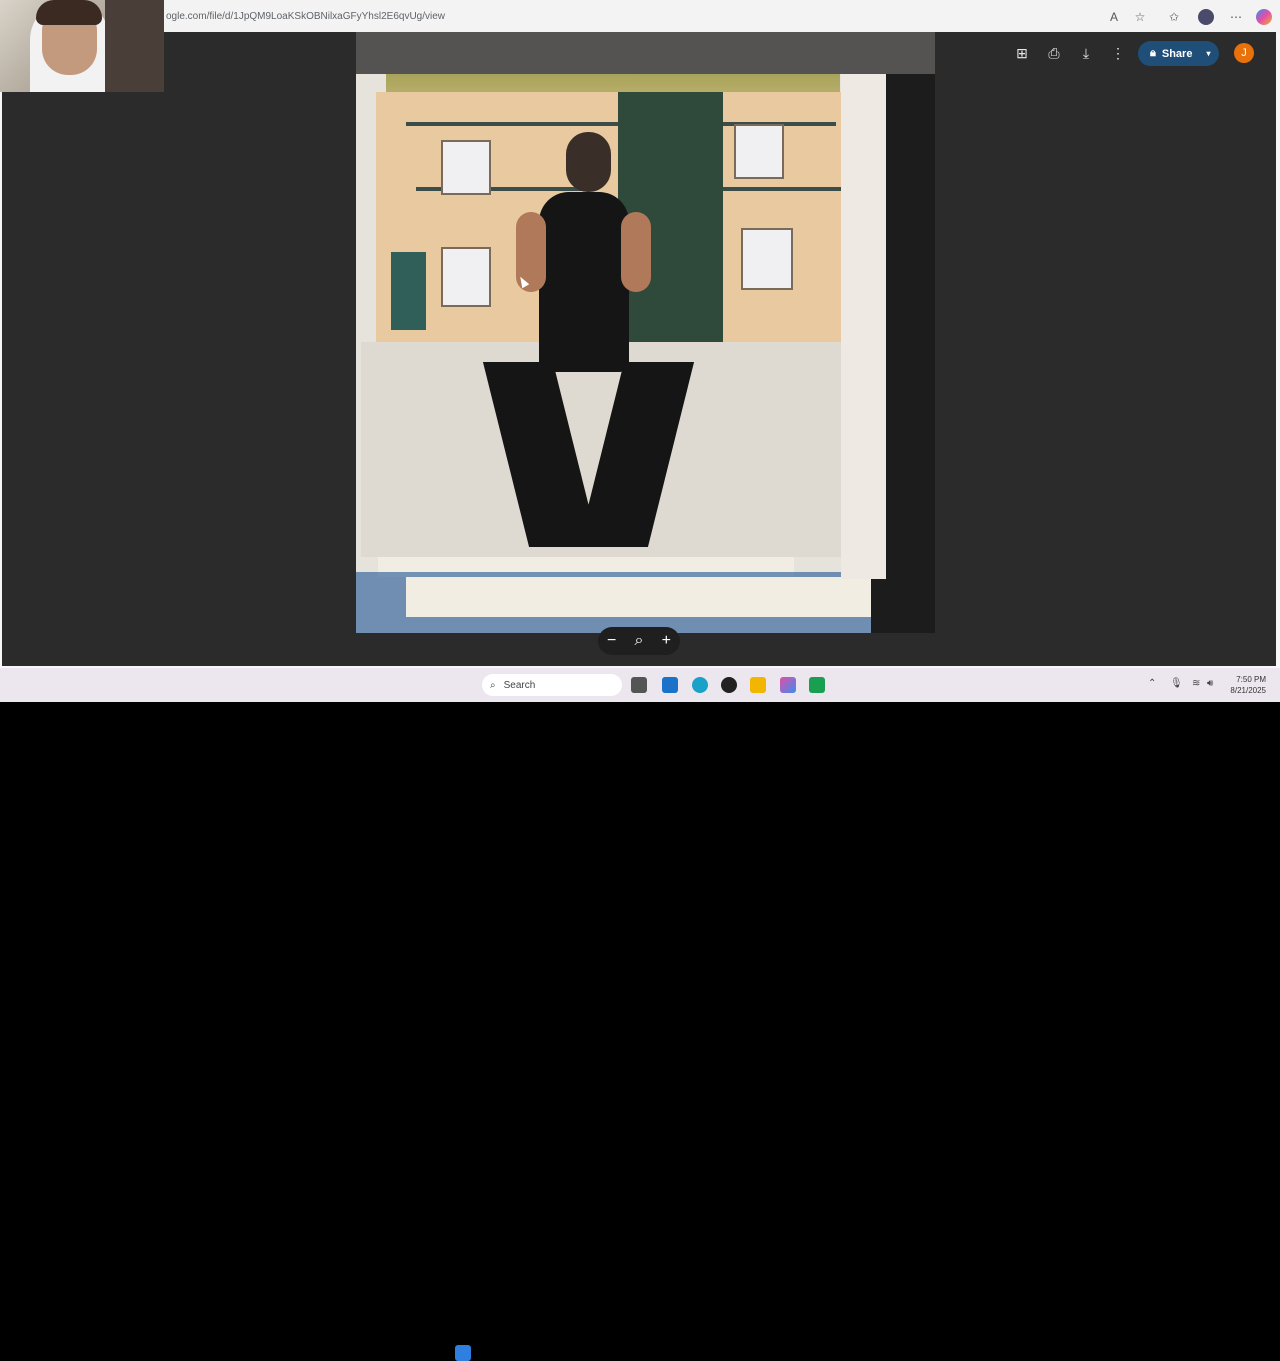 Image resolution: width=1280 pixels, height=1361 pixels. Describe the element at coordinates (817, 685) in the screenshot. I see `app2-icon` at that location.